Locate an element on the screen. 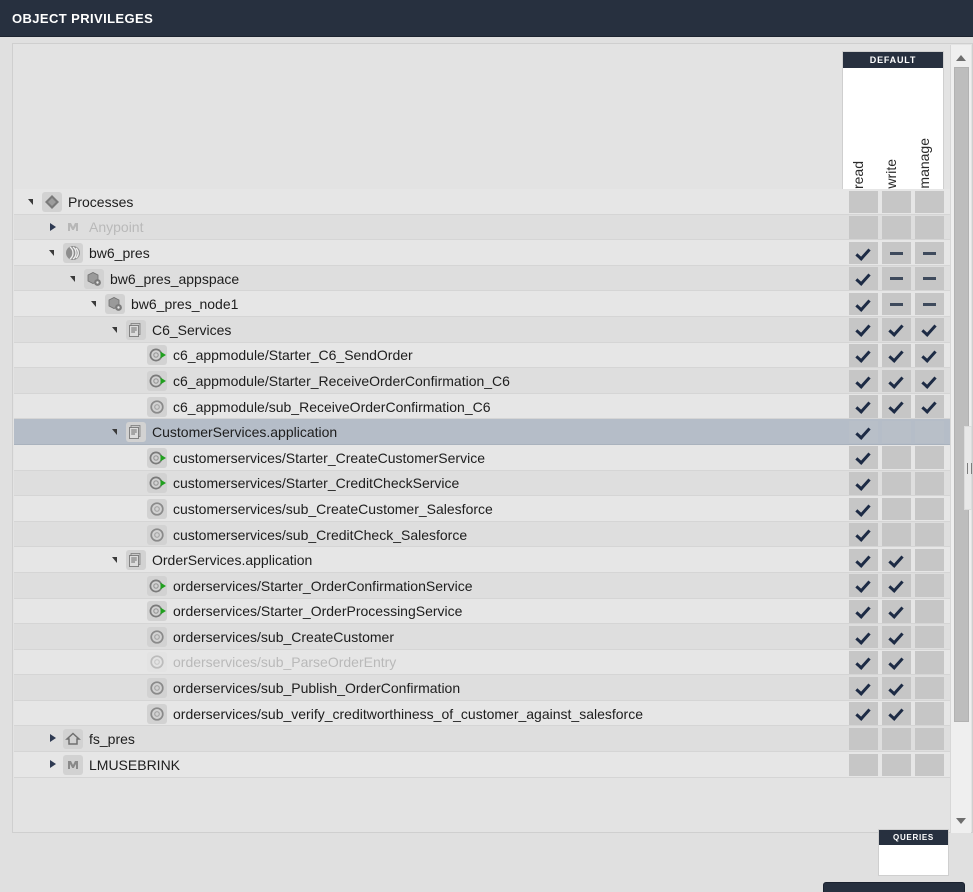 The width and height of the screenshot is (973, 892). table-row: C6_Services is located at coordinates (483, 329).